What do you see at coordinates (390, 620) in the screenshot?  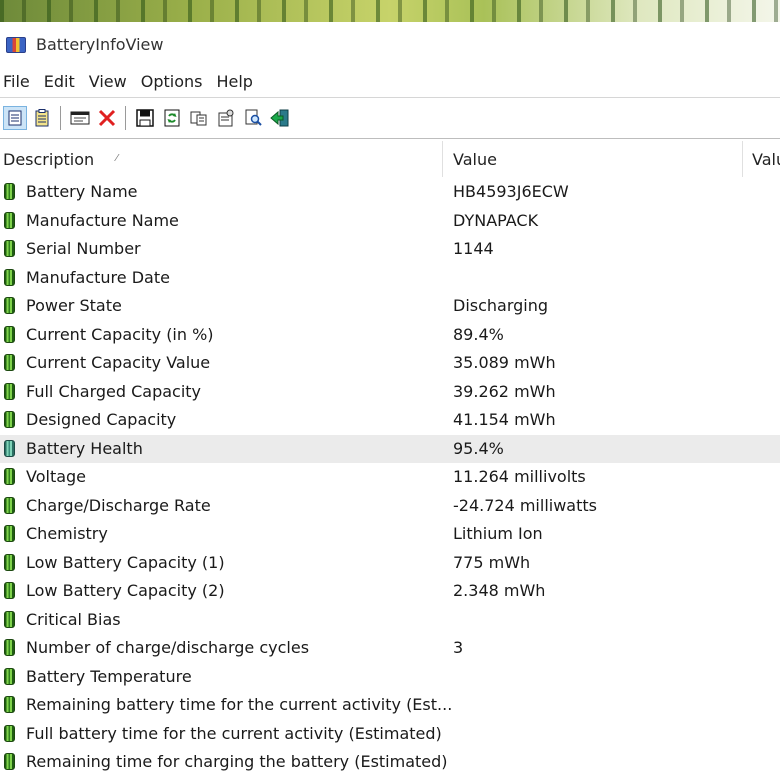 I see `list-row: Critical Bias` at bounding box center [390, 620].